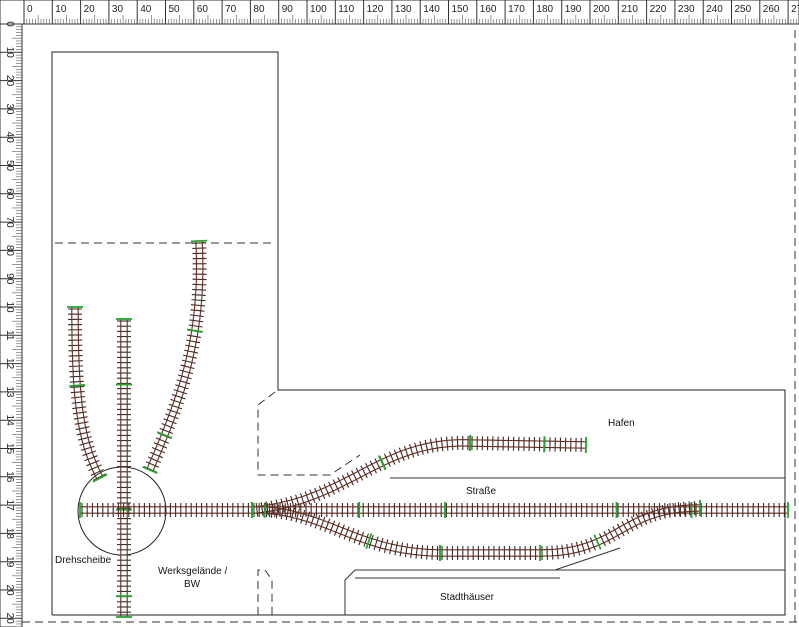  What do you see at coordinates (9, 364) in the screenshot?
I see `left-ruler-label: 12` at bounding box center [9, 364].